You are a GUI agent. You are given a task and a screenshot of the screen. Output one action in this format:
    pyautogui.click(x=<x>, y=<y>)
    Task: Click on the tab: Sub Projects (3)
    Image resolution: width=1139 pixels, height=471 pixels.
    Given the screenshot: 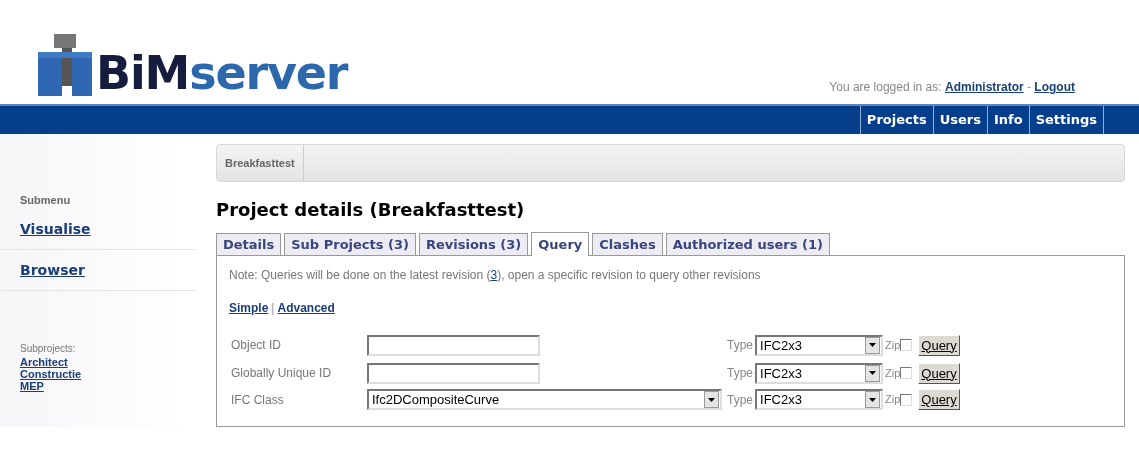 What is the action you would take?
    pyautogui.click(x=350, y=244)
    